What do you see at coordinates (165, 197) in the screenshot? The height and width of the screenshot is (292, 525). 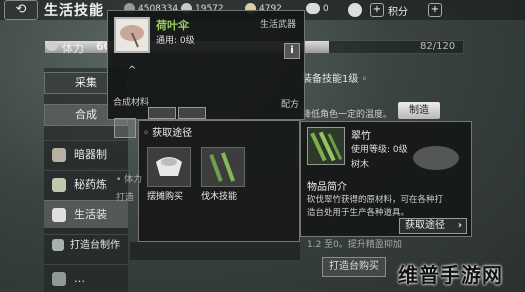 I see `stall-buy-label: 摆摊购买` at bounding box center [165, 197].